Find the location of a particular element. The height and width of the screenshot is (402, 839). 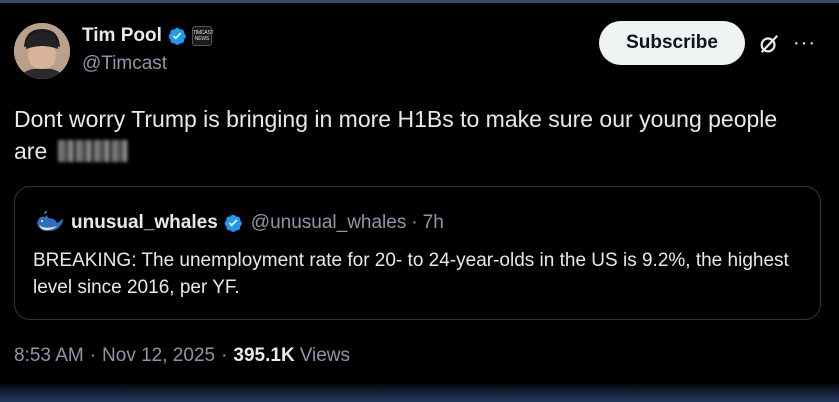

author-display-name: Tim Pool is located at coordinates (122, 36).